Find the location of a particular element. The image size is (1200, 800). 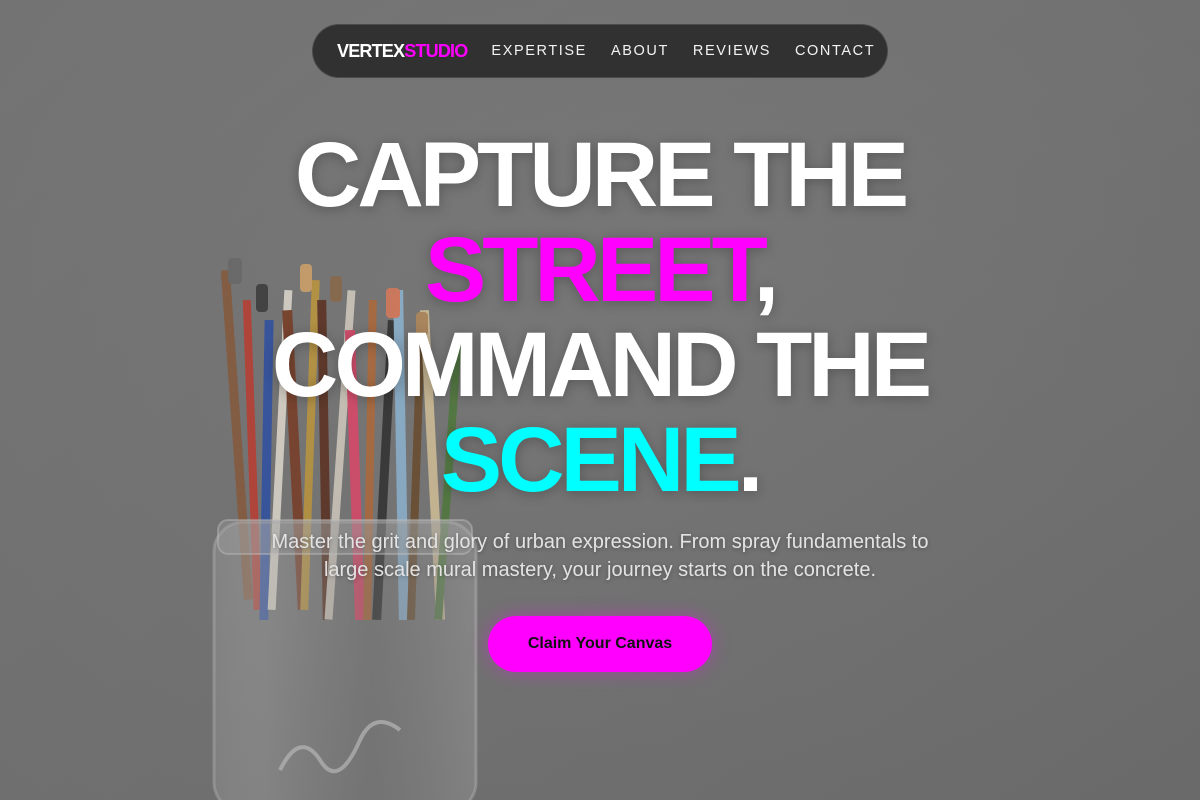

nav-link-expertise: EXPERTISE is located at coordinates (539, 51).